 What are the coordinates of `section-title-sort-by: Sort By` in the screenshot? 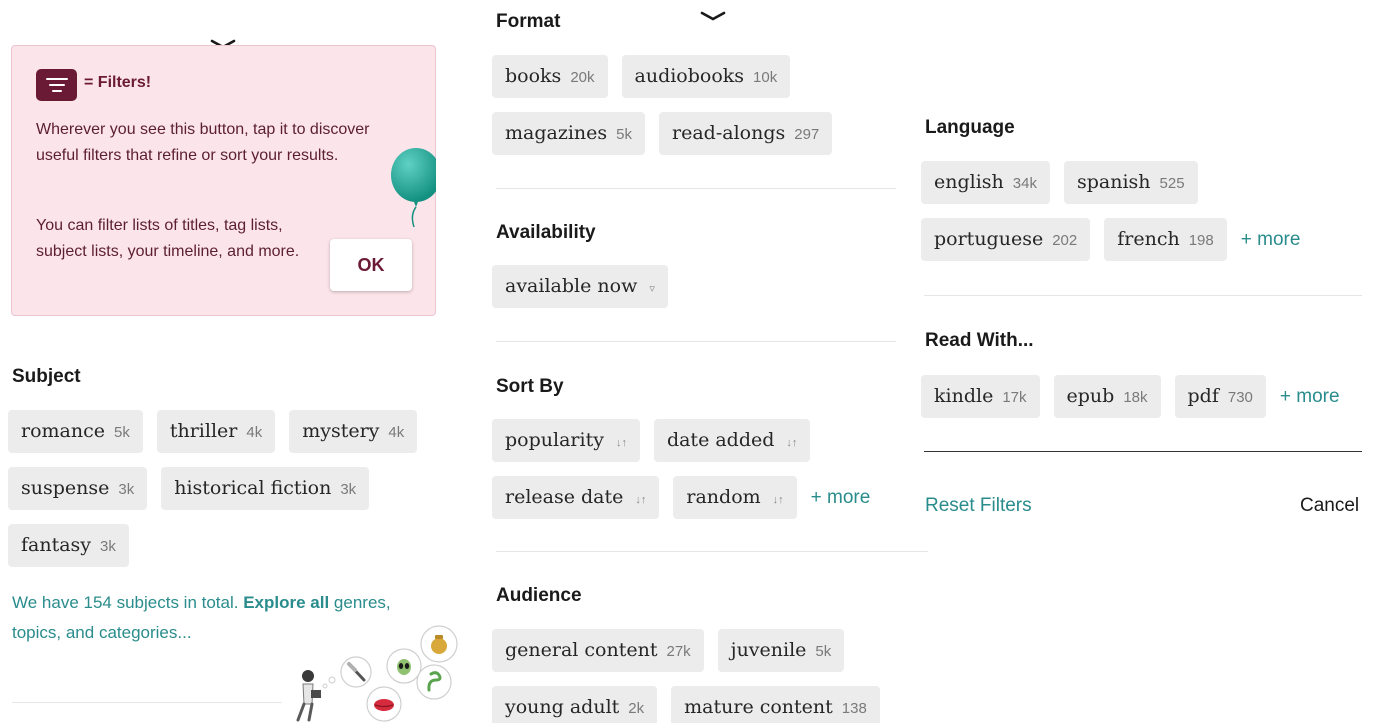 It's located at (530, 386).